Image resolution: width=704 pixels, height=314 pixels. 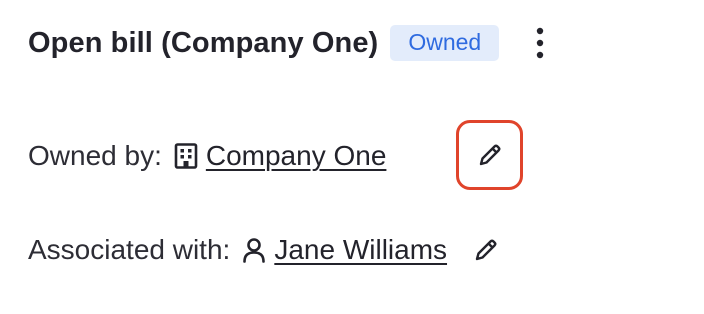 I want to click on page-header: Open bill (Company One) Owned, so click(x=291, y=43).